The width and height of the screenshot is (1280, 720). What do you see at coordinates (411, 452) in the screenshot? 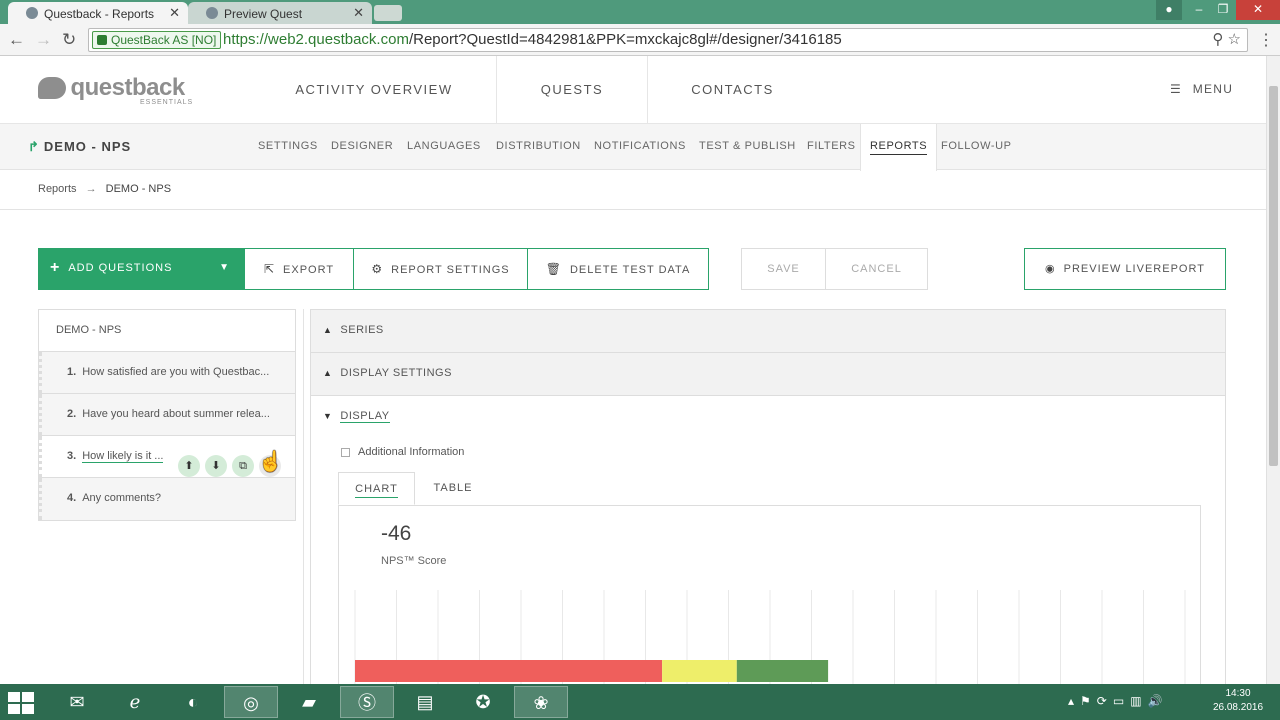
I see `additional-info-label: Additional Information` at bounding box center [411, 452].